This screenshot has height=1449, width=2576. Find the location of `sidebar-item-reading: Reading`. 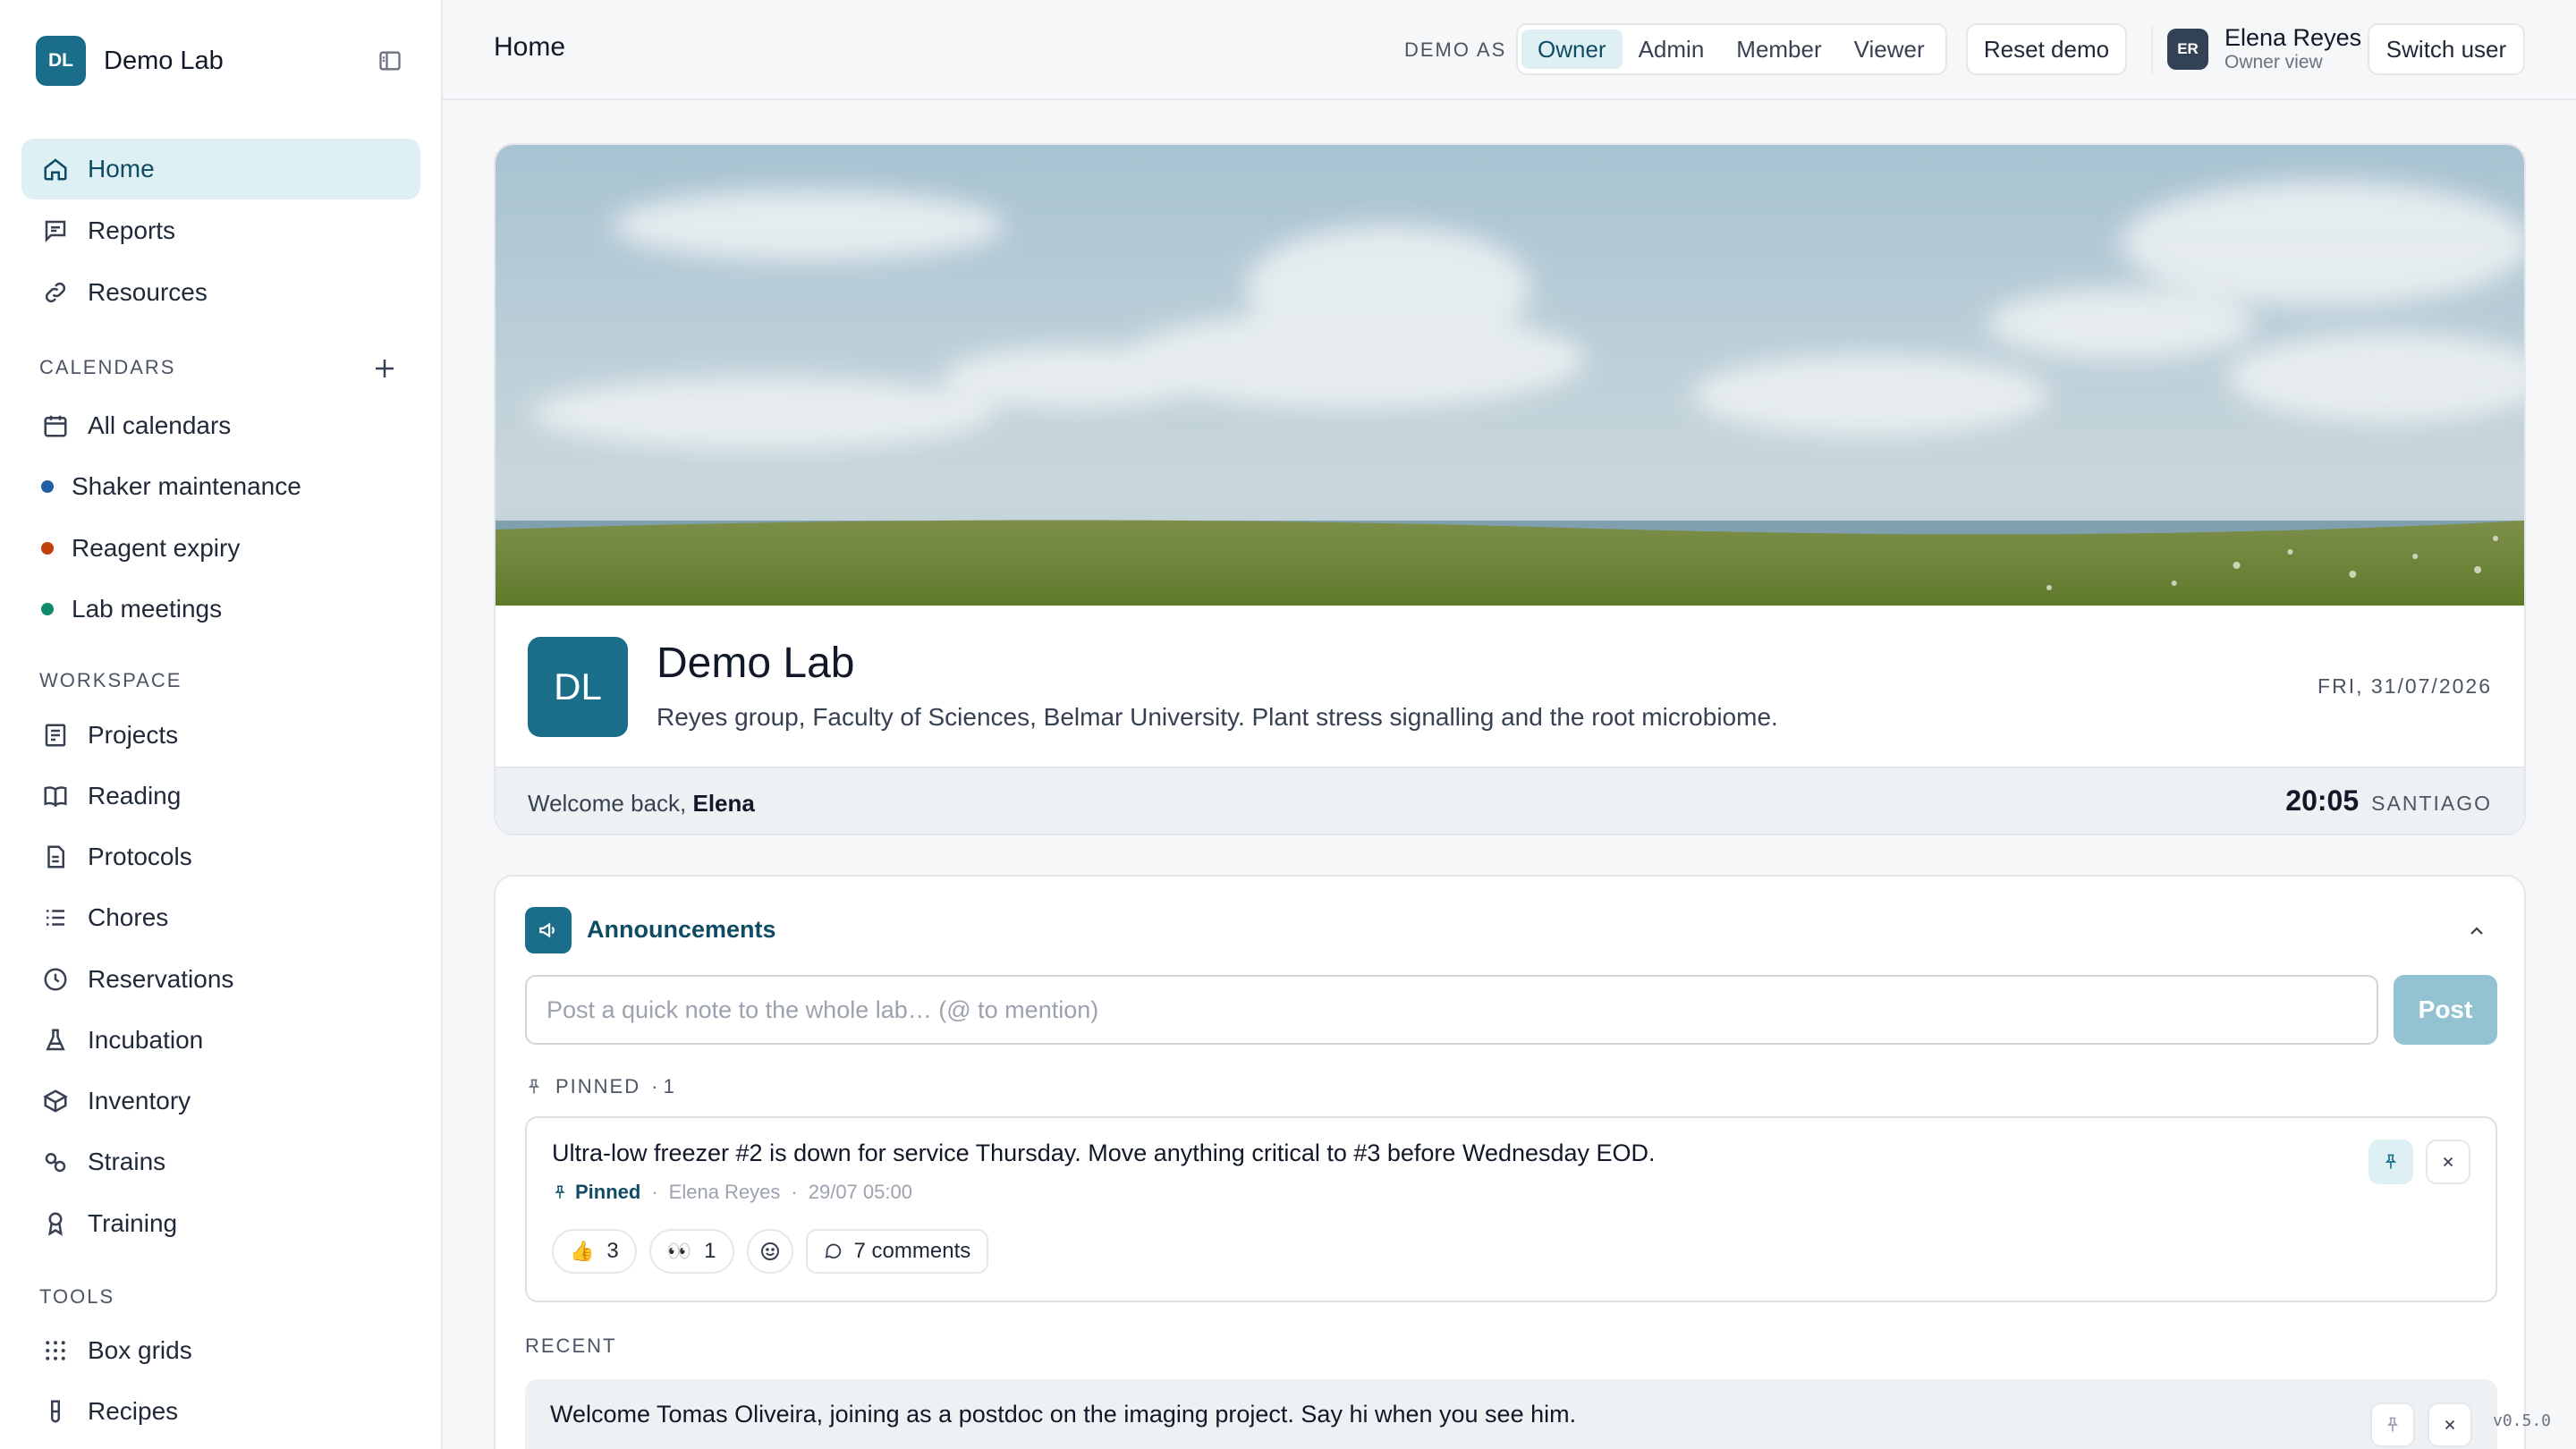

sidebar-item-reading: Reading is located at coordinates (220, 796).